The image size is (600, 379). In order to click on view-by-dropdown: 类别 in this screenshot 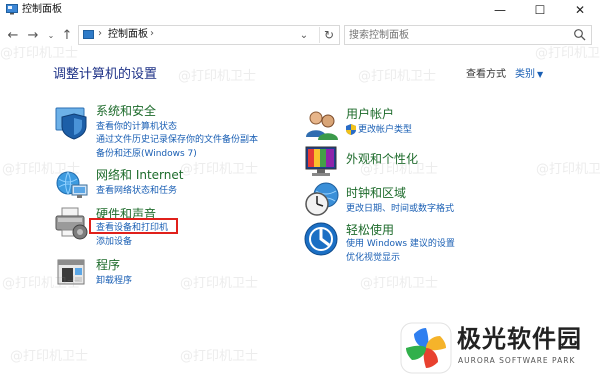, I will do `click(525, 74)`.